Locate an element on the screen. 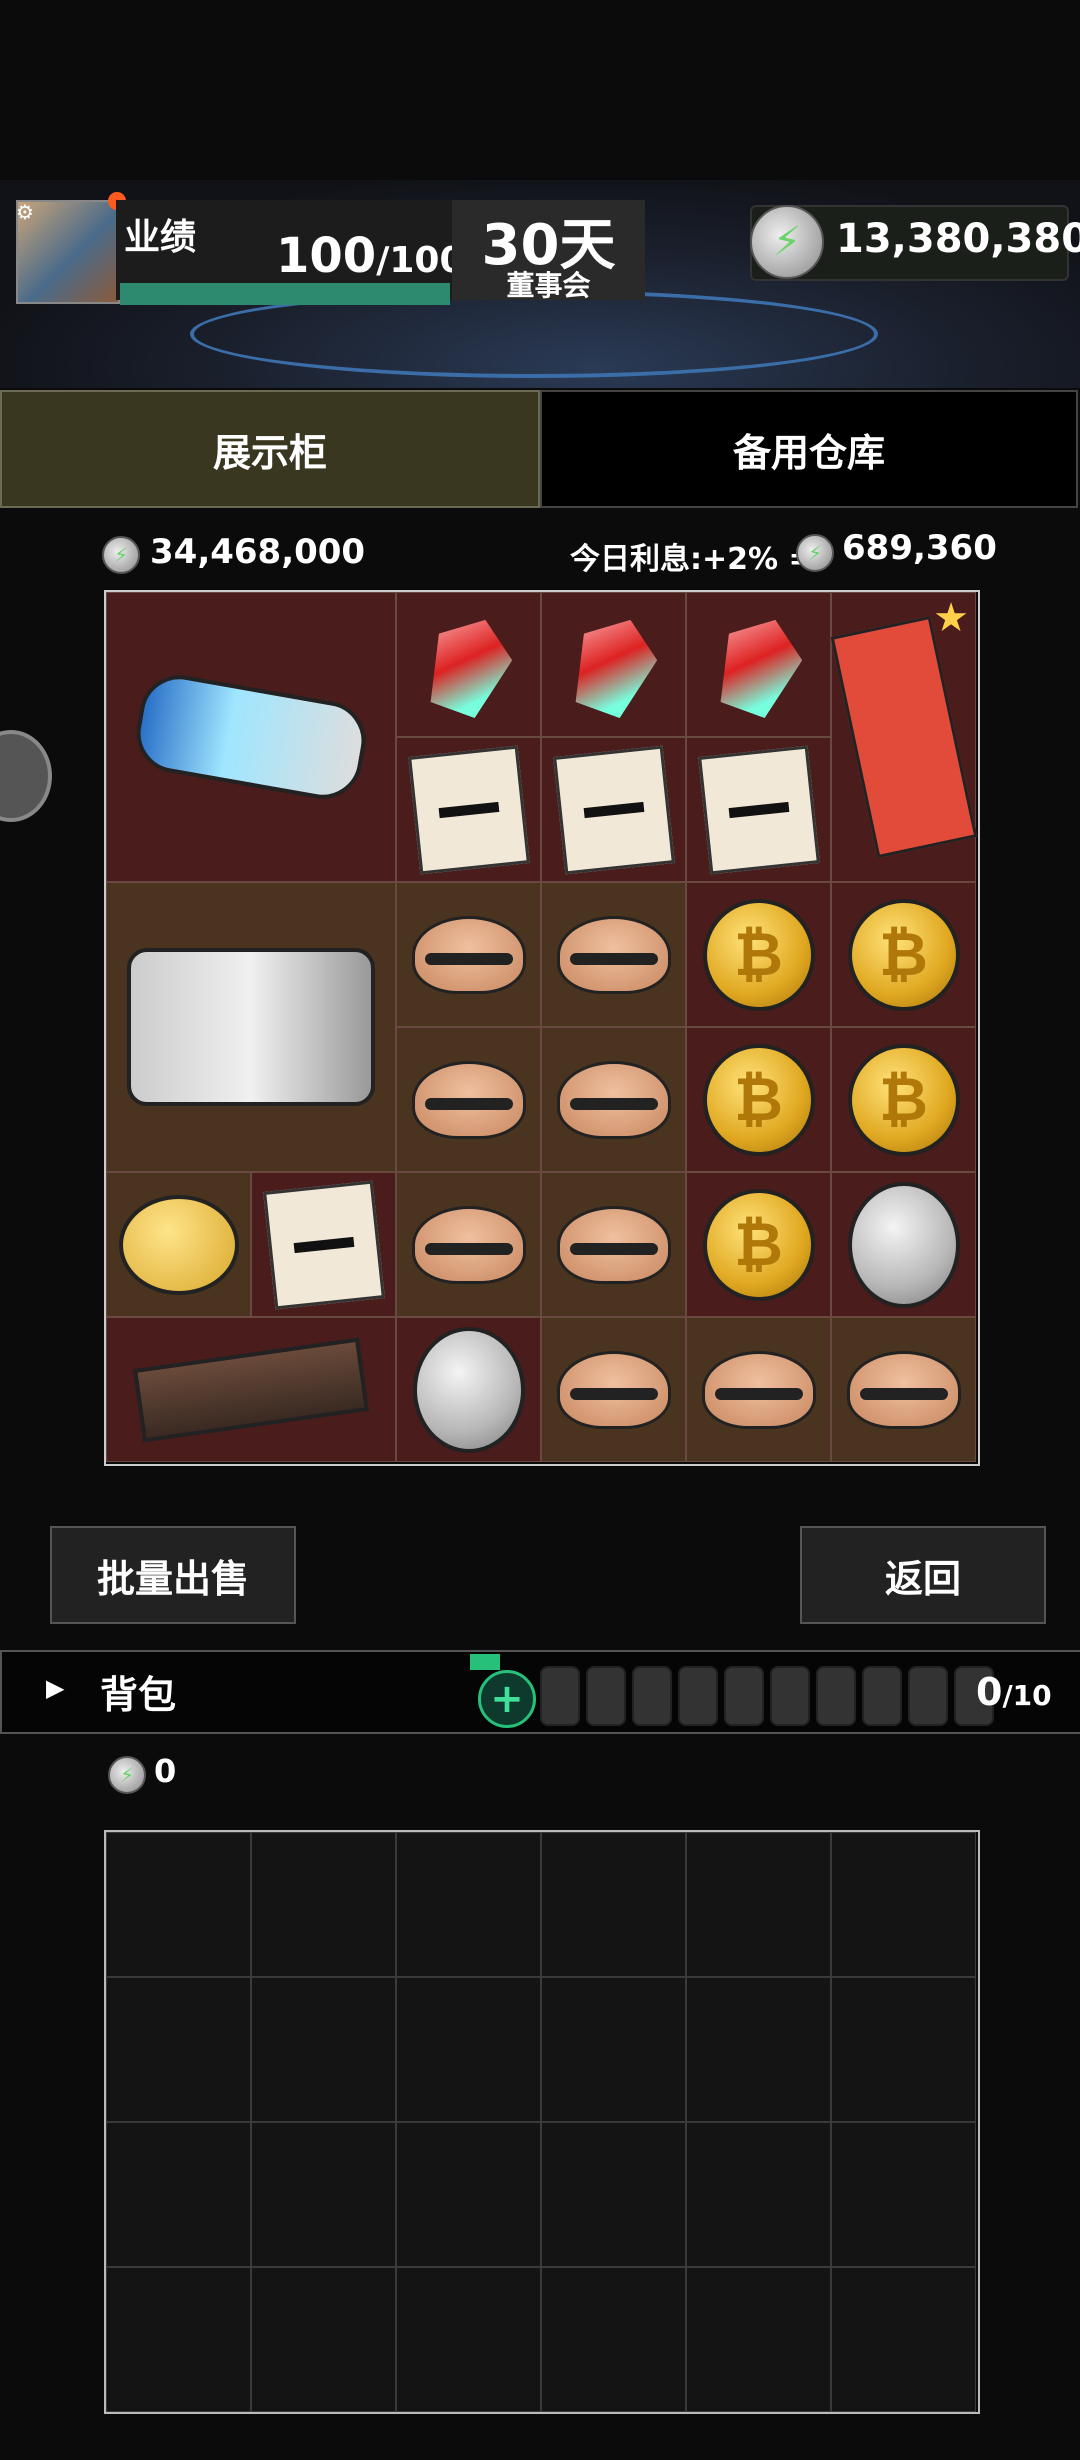 The image size is (1080, 2460). days-label: 董事会 is located at coordinates (548, 285).